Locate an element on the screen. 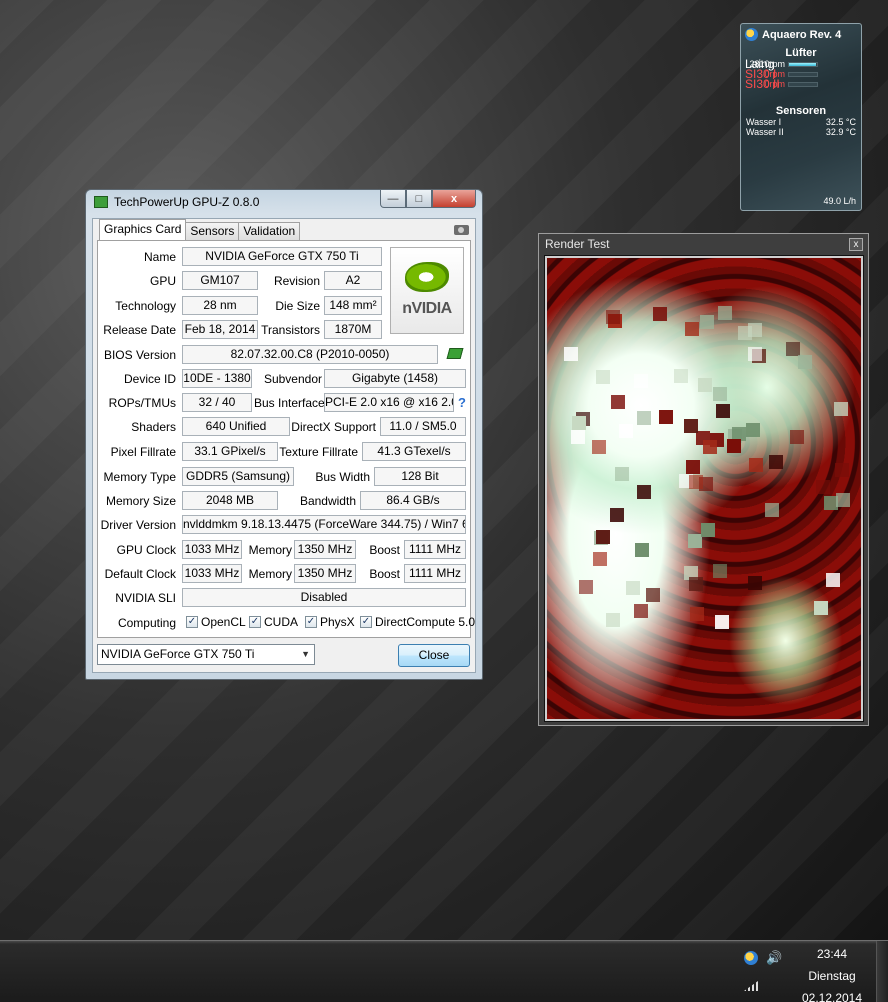 The height and width of the screenshot is (1002, 888). texture-fillrate-value: 41.3 GTexel/s is located at coordinates (414, 451).